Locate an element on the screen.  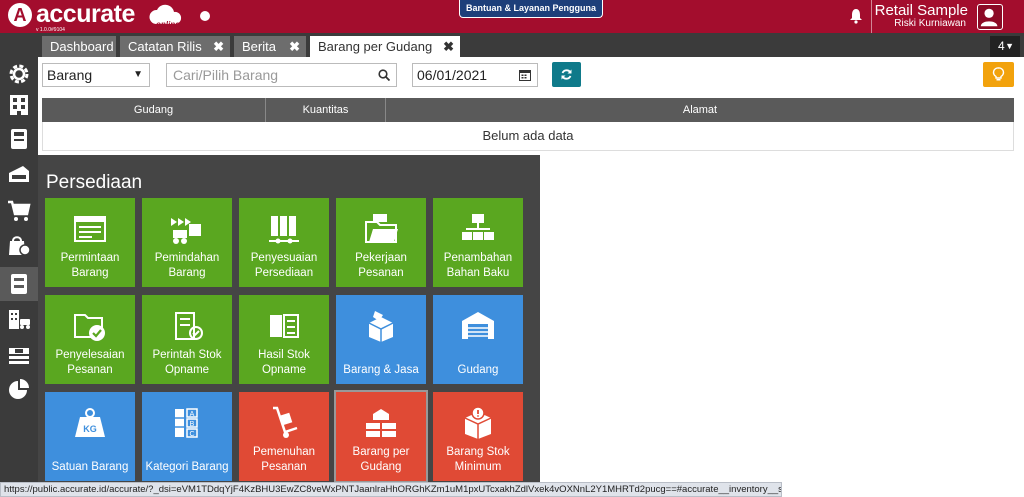
tile-penambahan-bahan-baku: Penambahan Bahan Baku is located at coordinates (478, 242).